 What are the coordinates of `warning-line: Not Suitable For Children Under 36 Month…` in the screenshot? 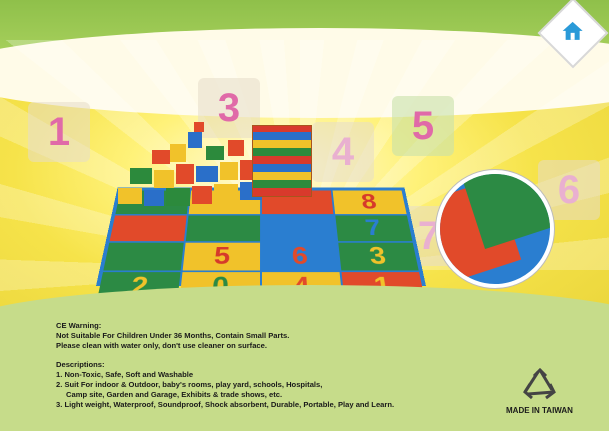 It's located at (276, 336).